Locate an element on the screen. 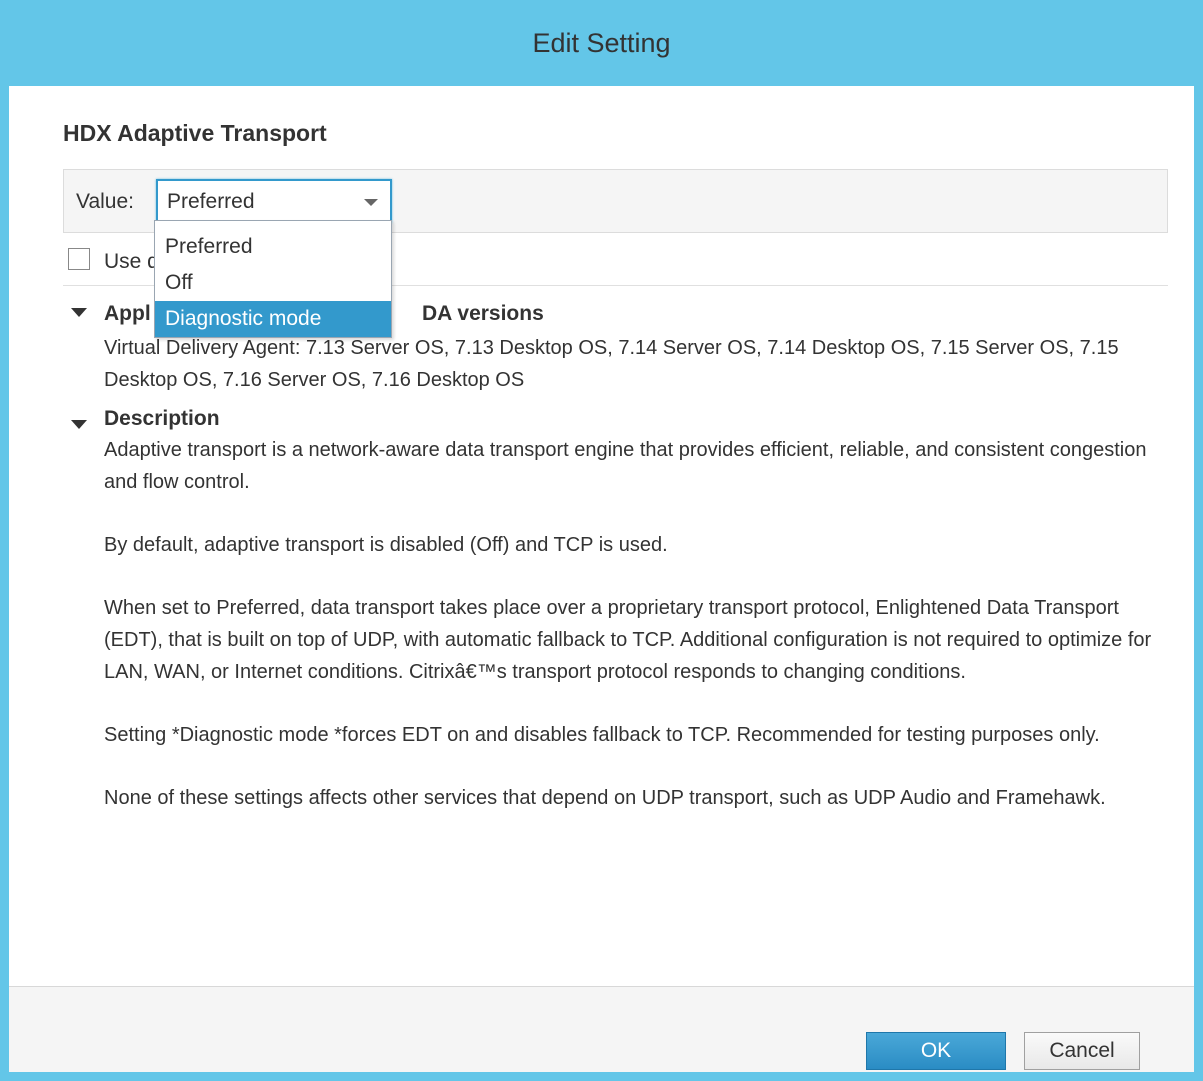 The width and height of the screenshot is (1203, 1081). option-diagnostic-mode: Diagnostic mode is located at coordinates (273, 319).